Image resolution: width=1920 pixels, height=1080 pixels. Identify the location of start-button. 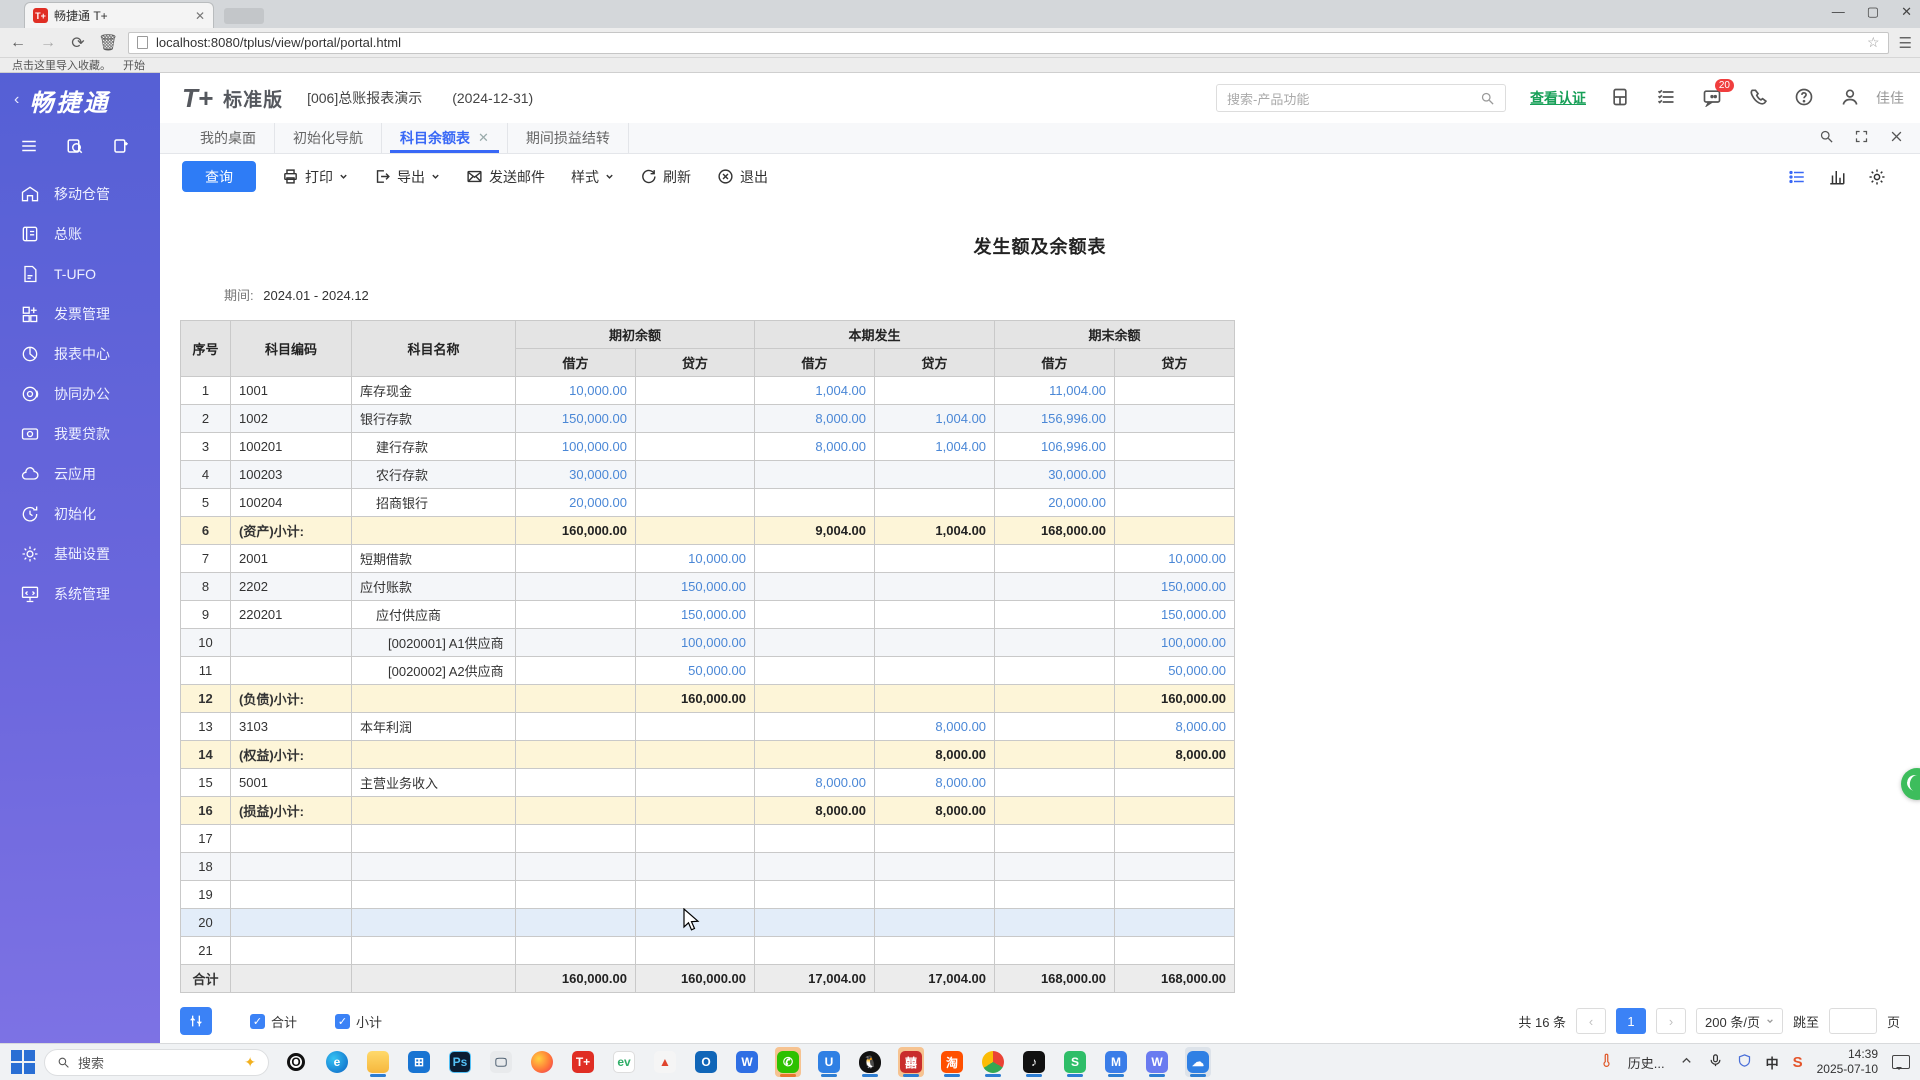
(23, 1062).